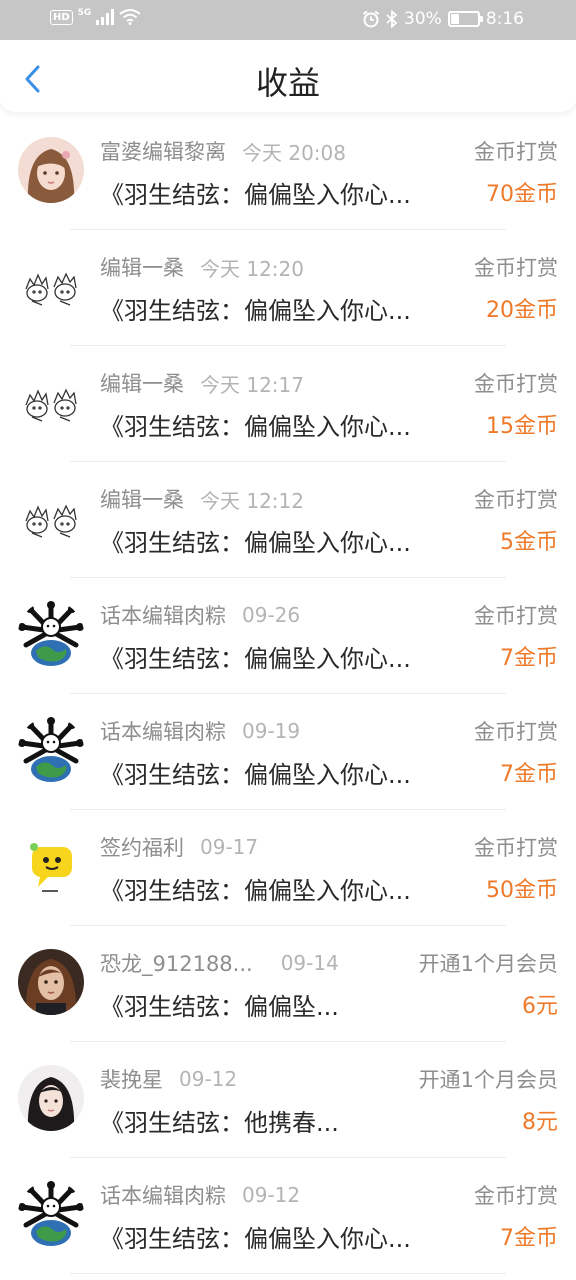 Image resolution: width=576 pixels, height=1280 pixels. What do you see at coordinates (252, 268) in the screenshot?
I see `timestamp: 今天 12:20` at bounding box center [252, 268].